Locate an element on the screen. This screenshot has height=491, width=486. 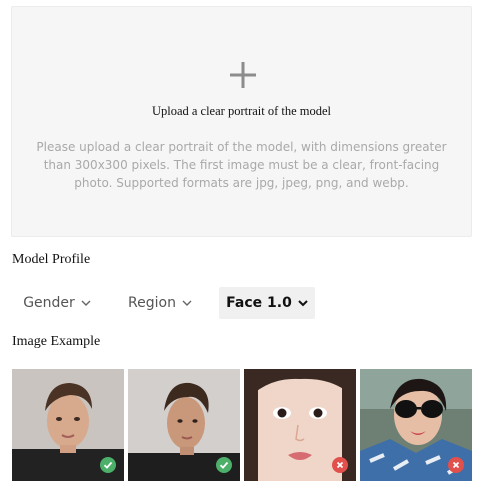
gender-label: Gender is located at coordinates (49, 303).